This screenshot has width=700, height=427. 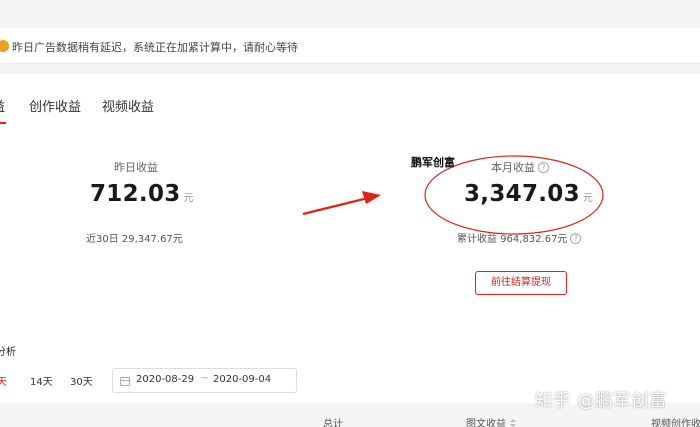 I want to click on watermark: 知乎 @鹏军创富, so click(x=601, y=401).